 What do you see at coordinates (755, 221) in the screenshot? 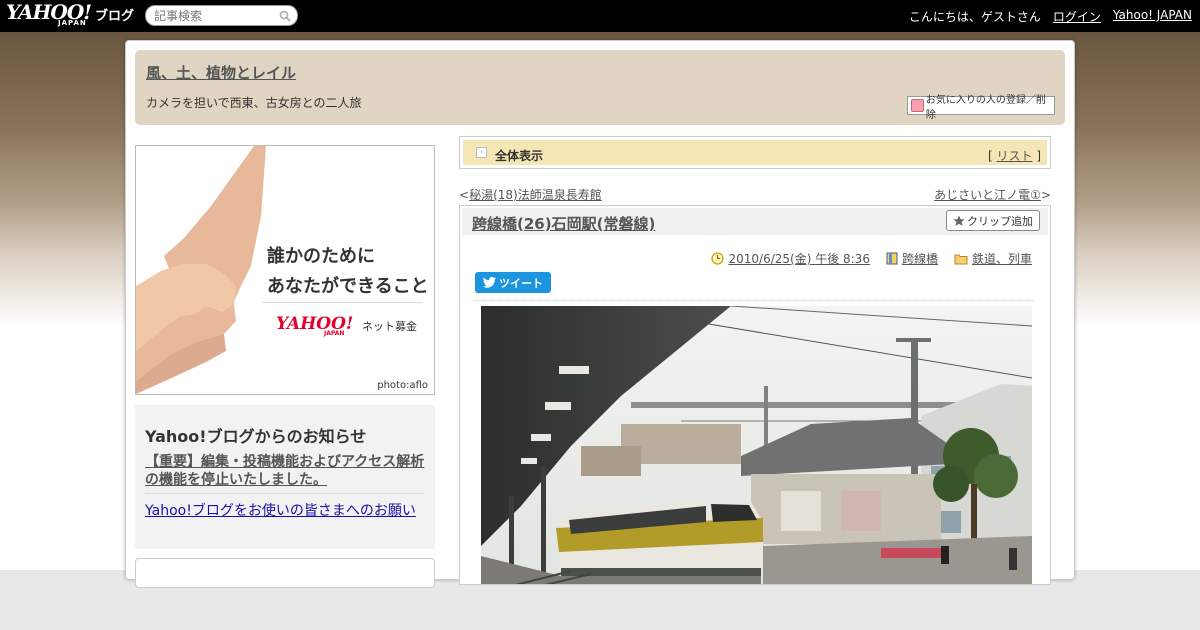
I see `article-header: 跨線橋(26)石岡駅(常磐線) クリップ追加` at bounding box center [755, 221].